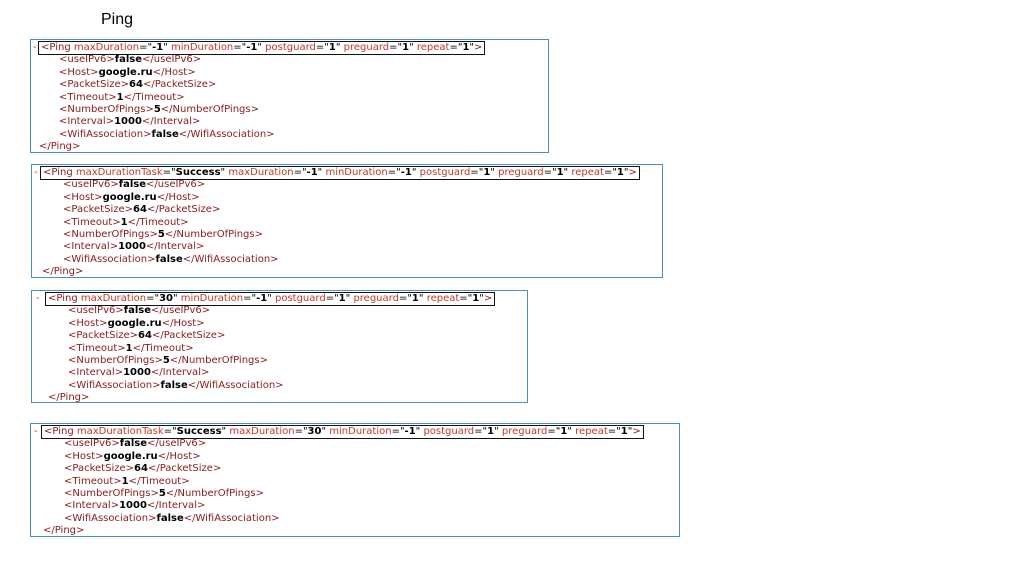  I want to click on xml-child-line: <Timeout>1</Timeout>, so click(131, 349).